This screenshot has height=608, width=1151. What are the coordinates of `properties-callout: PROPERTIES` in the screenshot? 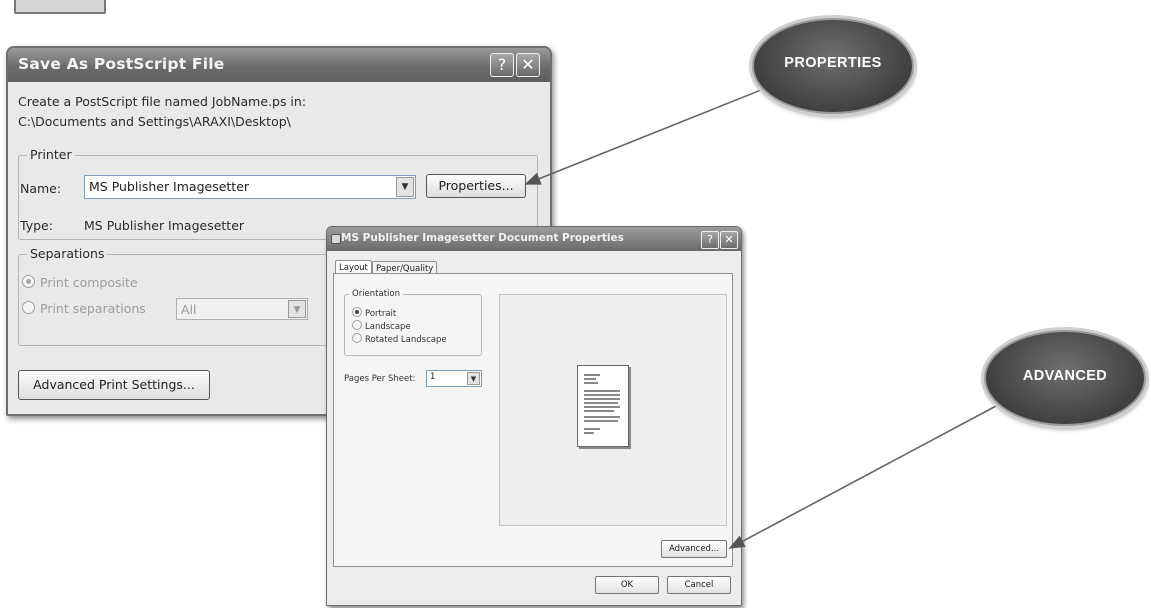 It's located at (833, 66).